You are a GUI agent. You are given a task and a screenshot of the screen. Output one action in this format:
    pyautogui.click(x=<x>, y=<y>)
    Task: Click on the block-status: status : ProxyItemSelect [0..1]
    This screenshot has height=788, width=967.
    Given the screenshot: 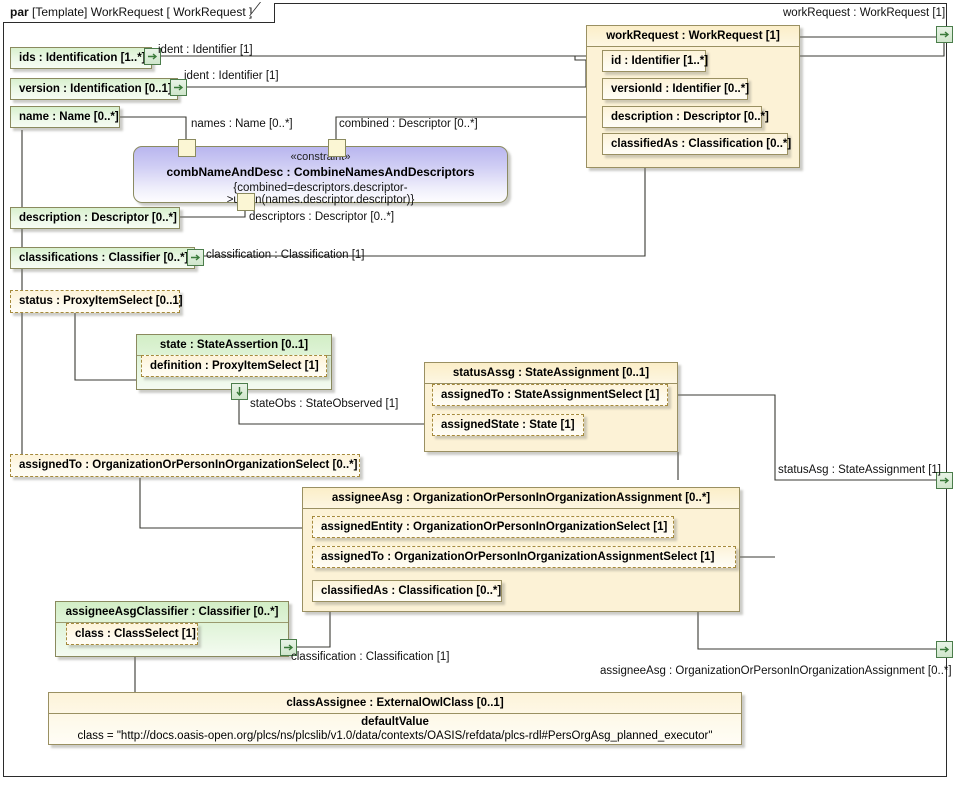 What is the action you would take?
    pyautogui.click(x=96, y=301)
    